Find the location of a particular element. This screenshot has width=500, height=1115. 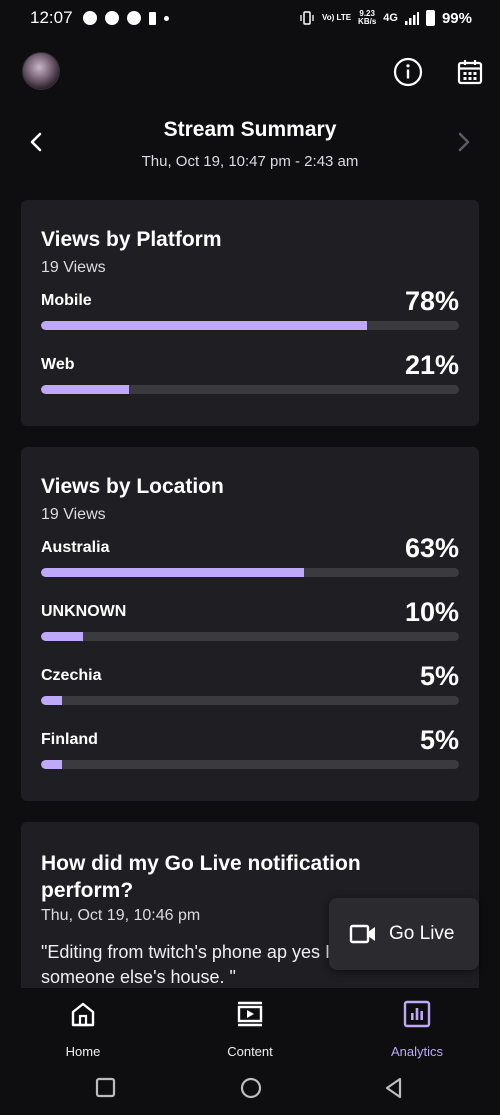

analytics-icon is located at coordinates (417, 1014).